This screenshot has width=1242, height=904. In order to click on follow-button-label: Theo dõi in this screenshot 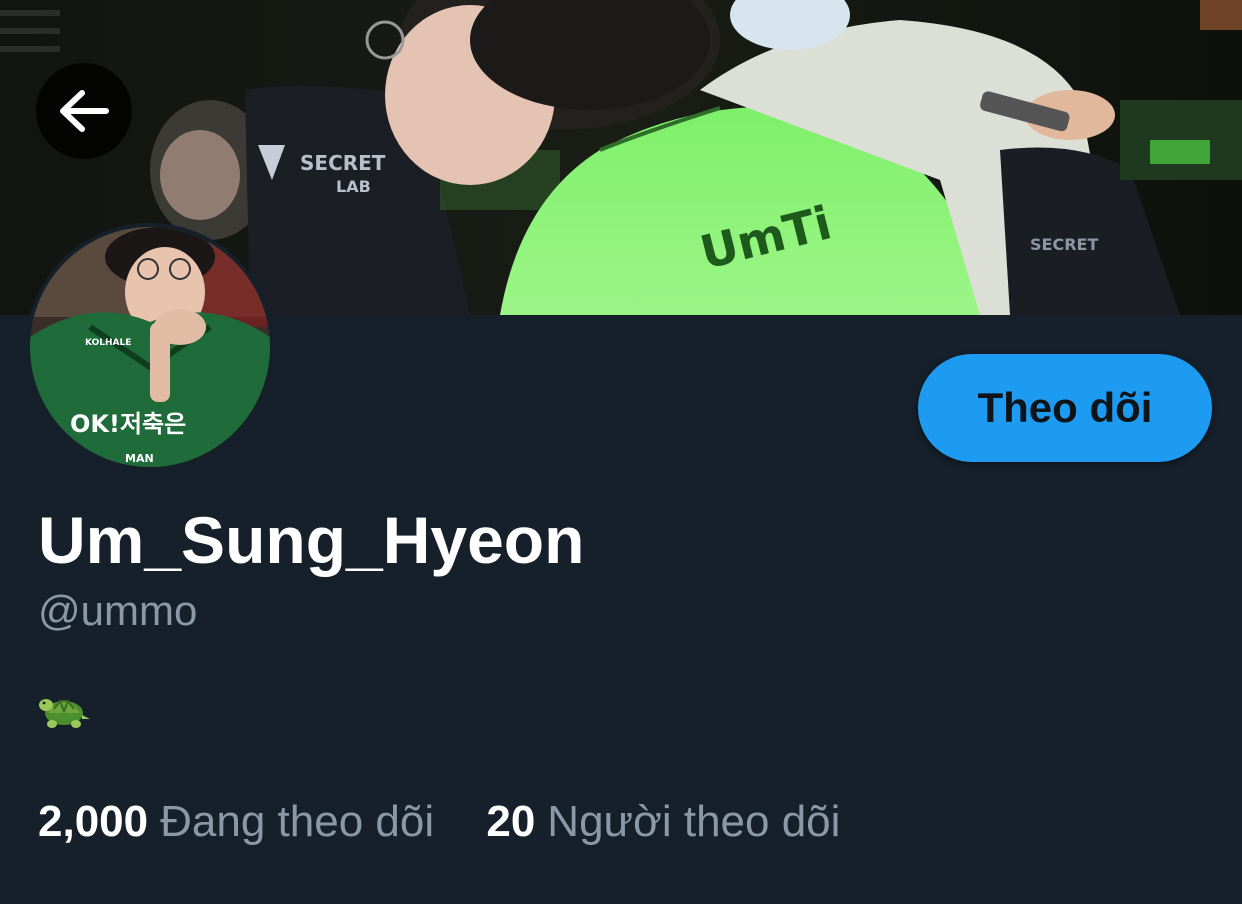, I will do `click(1065, 407)`.